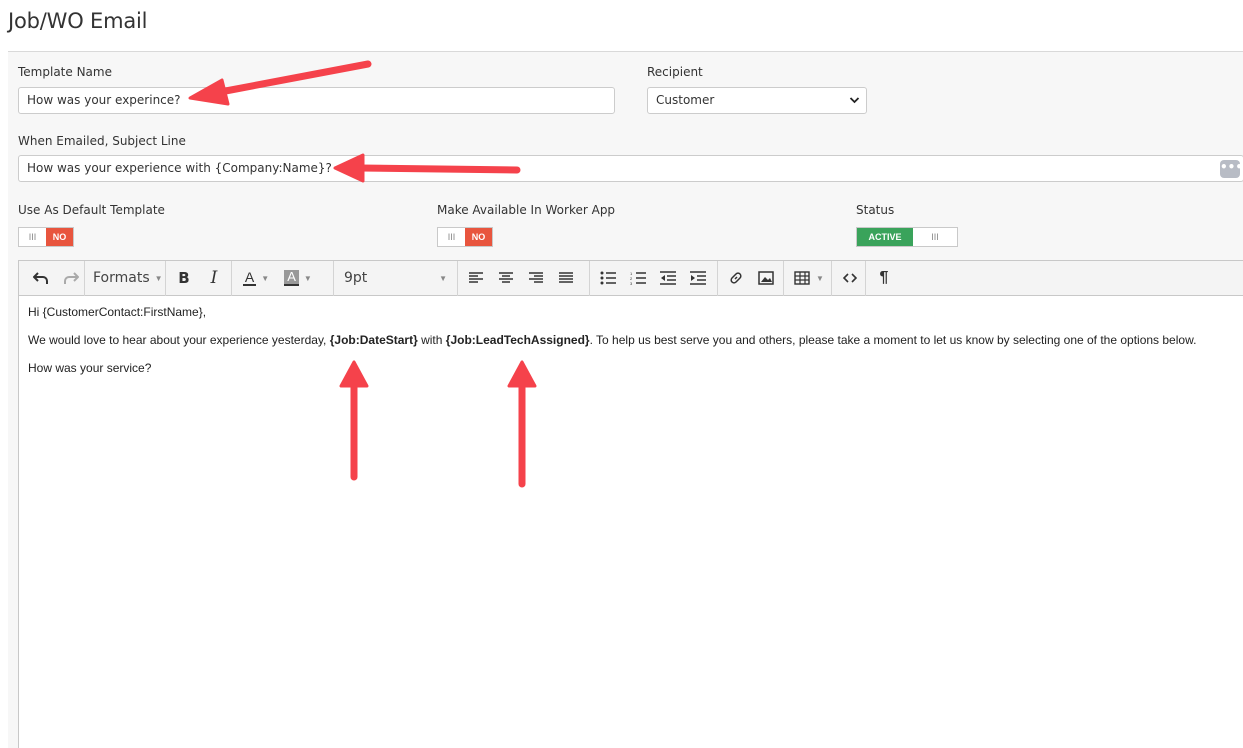 The height and width of the screenshot is (748, 1243). What do you see at coordinates (875, 210) in the screenshot?
I see `status-label: Status` at bounding box center [875, 210].